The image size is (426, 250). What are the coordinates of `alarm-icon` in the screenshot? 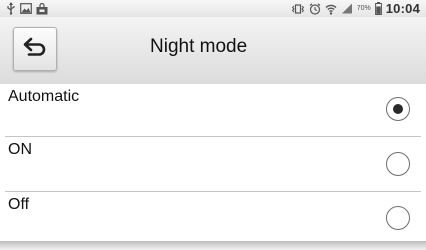 It's located at (315, 8).